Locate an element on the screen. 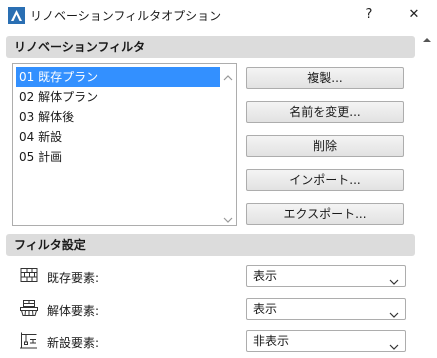  new-elements-value: 非表示 is located at coordinates (271, 341).